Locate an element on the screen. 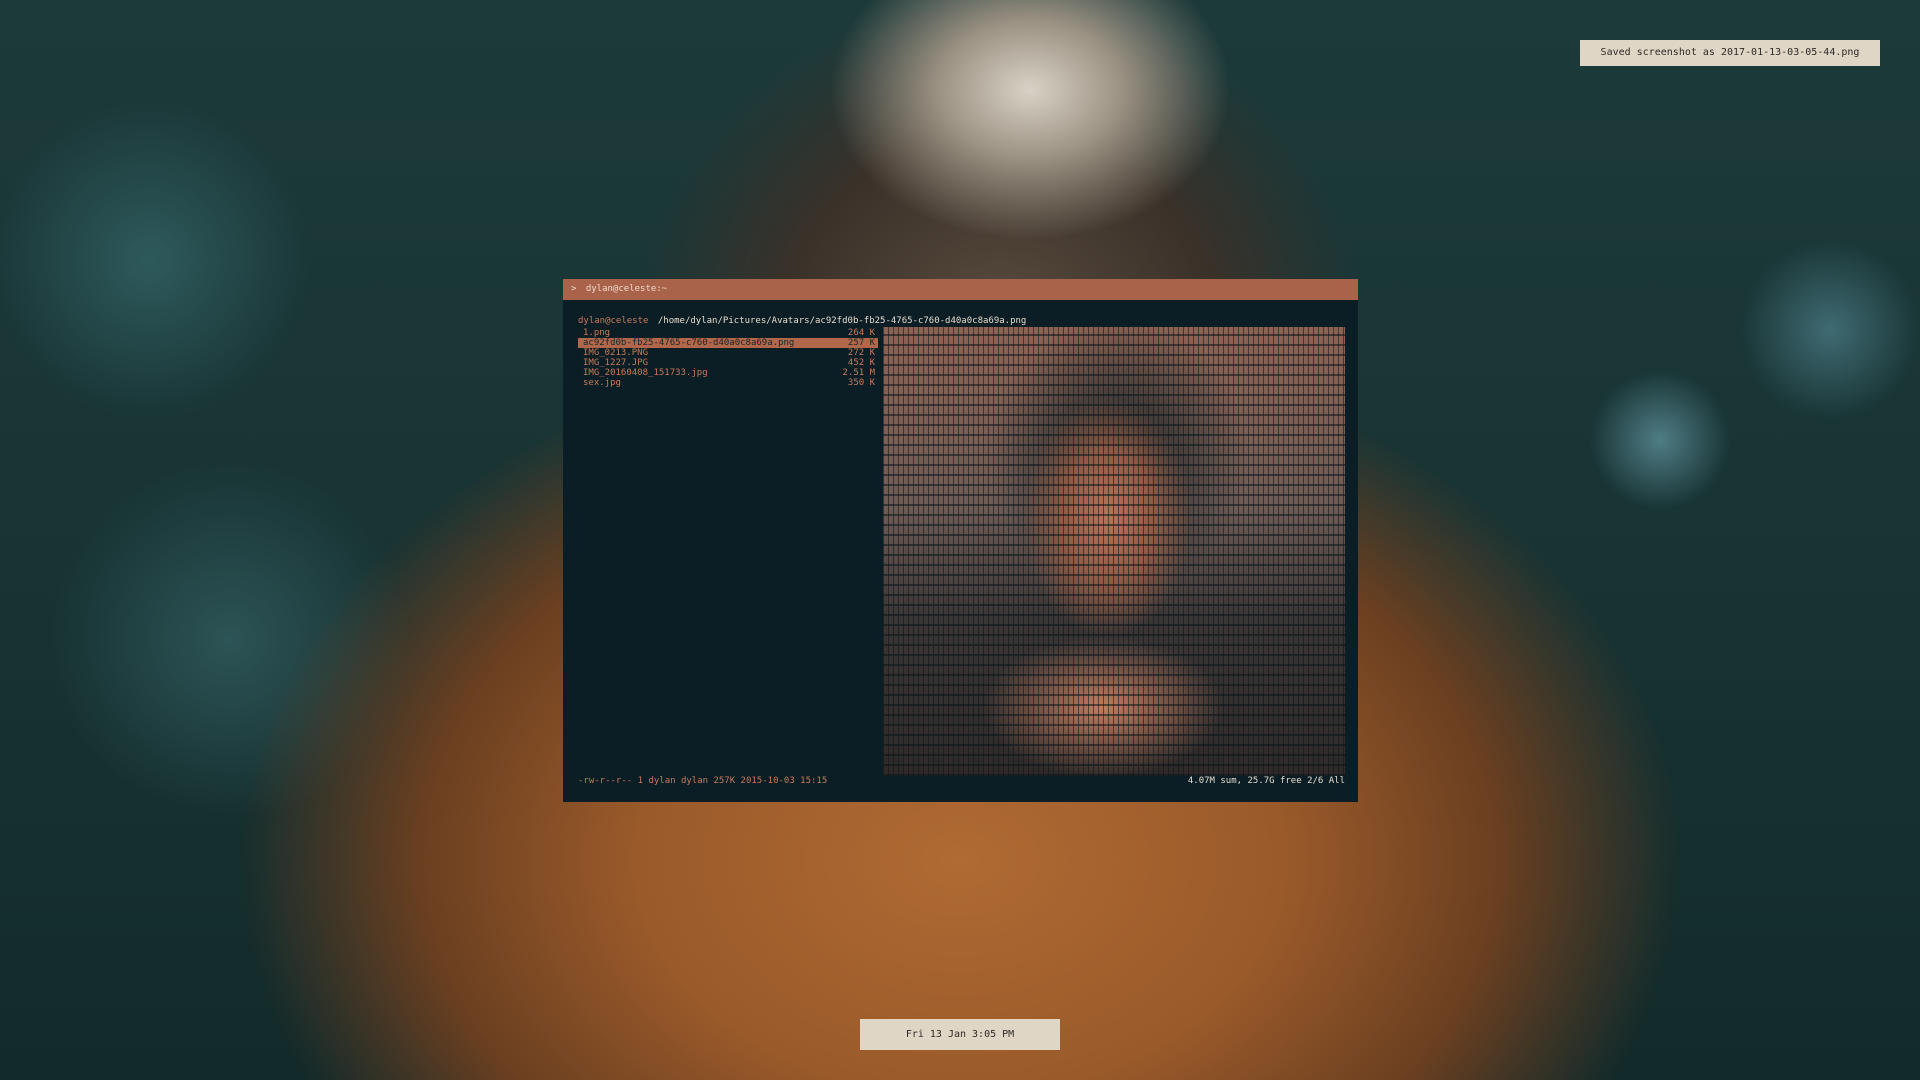 The height and width of the screenshot is (1080, 1920). file-item: IMG_0213.PNG 272 K is located at coordinates (728, 353).